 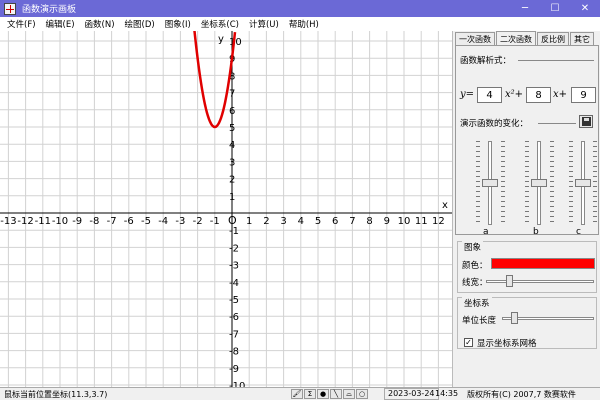 I want to click on linewidth-slider, so click(x=540, y=281).